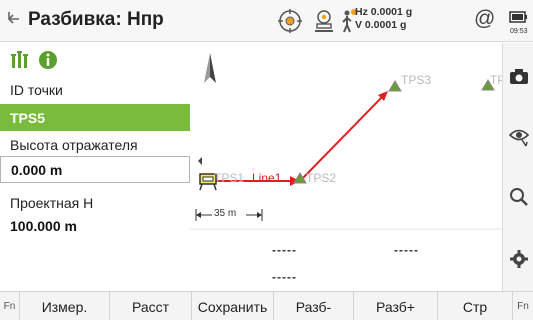 The height and width of the screenshot is (320, 533). Describe the element at coordinates (519, 31) in the screenshot. I see `battery-time: 09:53` at that location.